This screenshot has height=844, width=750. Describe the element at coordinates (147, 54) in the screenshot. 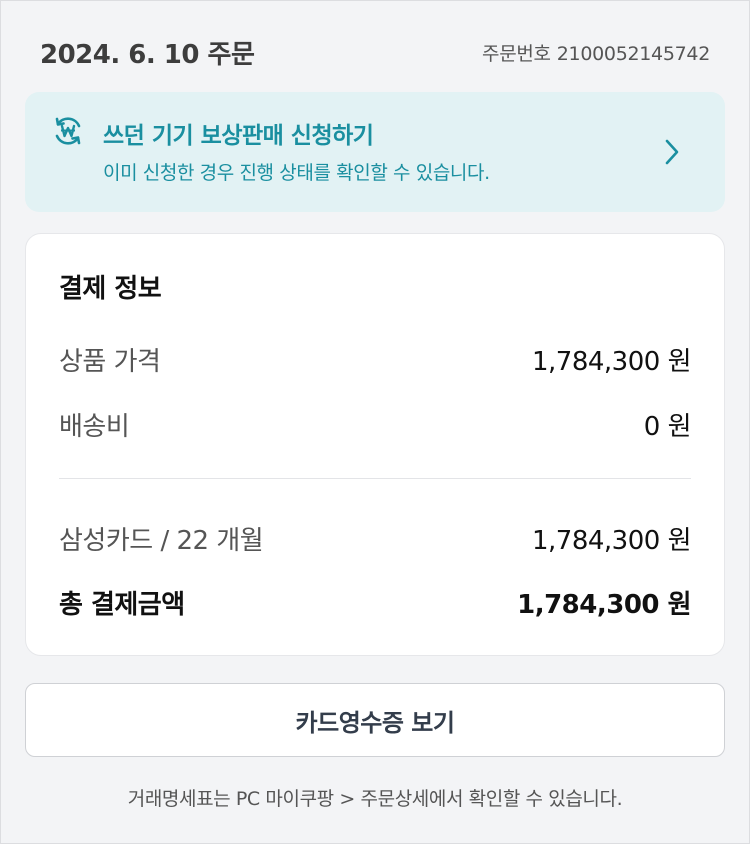

I see `order-date: 2024. 6. 10 주문` at that location.